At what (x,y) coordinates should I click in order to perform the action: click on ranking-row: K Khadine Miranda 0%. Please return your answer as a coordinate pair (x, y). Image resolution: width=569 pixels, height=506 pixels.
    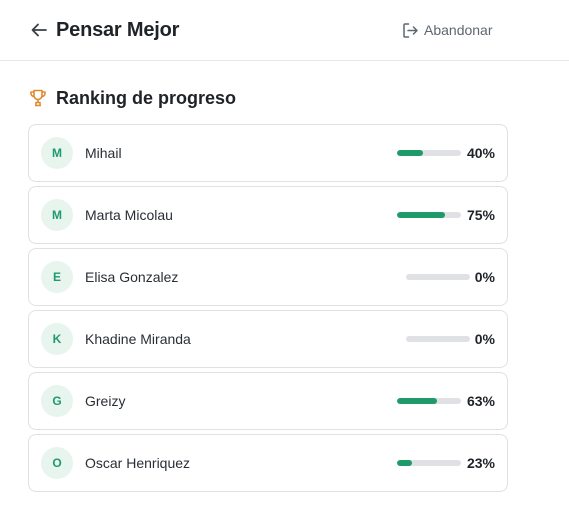
    Looking at the image, I should click on (268, 339).